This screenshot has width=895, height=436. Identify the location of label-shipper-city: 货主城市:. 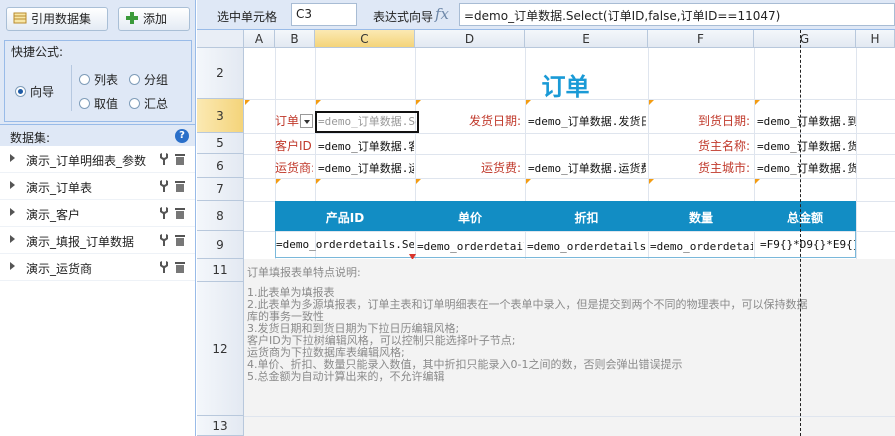
(699, 167).